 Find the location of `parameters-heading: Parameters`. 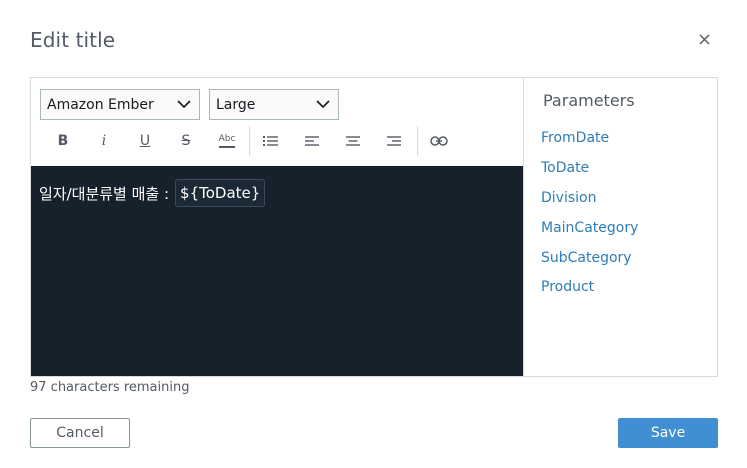

parameters-heading: Parameters is located at coordinates (589, 100).